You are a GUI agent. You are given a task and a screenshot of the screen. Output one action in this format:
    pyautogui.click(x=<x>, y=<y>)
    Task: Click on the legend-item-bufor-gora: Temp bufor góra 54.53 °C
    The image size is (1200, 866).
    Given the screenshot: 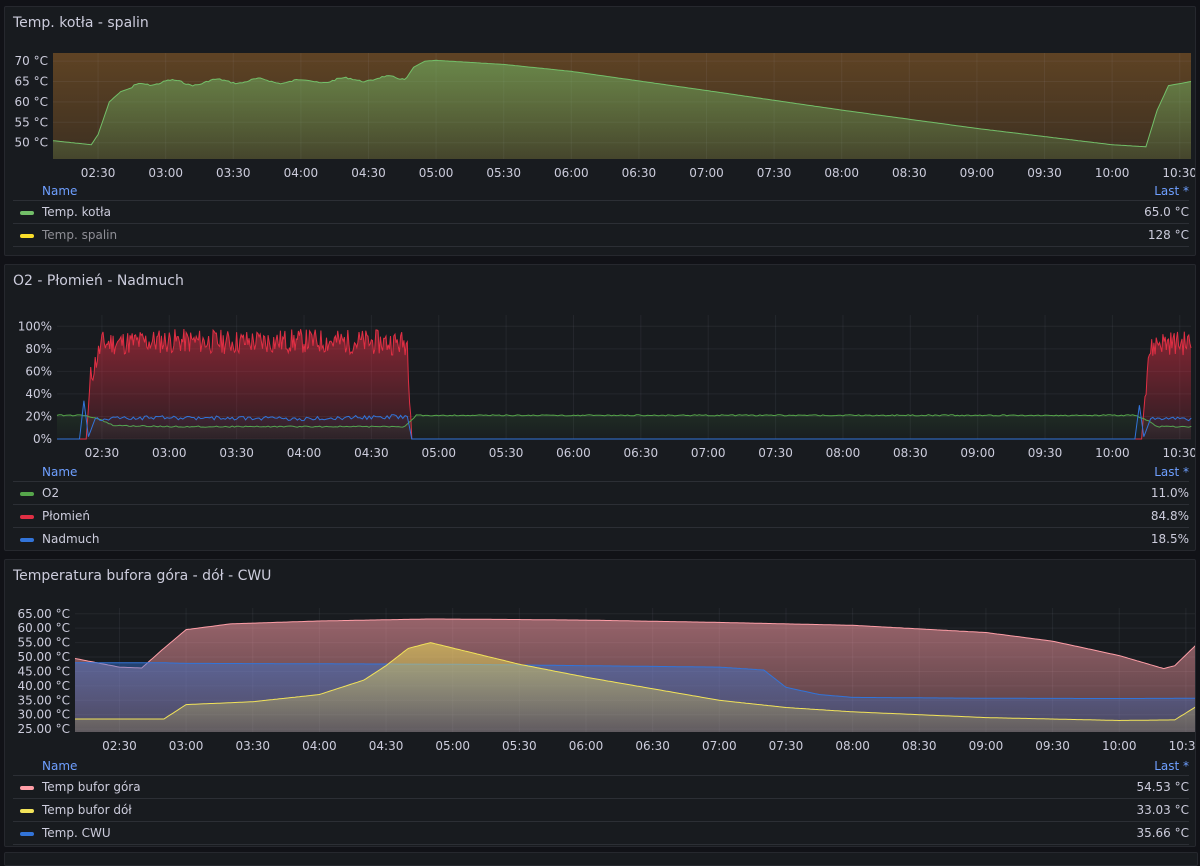 What is the action you would take?
    pyautogui.click(x=601, y=787)
    